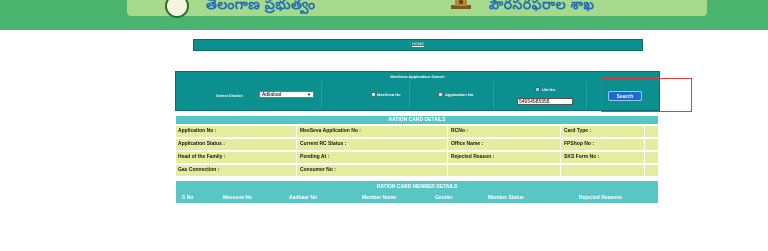  Describe the element at coordinates (286, 94) in the screenshot. I see `district-select: Adilabad ▼` at that location.